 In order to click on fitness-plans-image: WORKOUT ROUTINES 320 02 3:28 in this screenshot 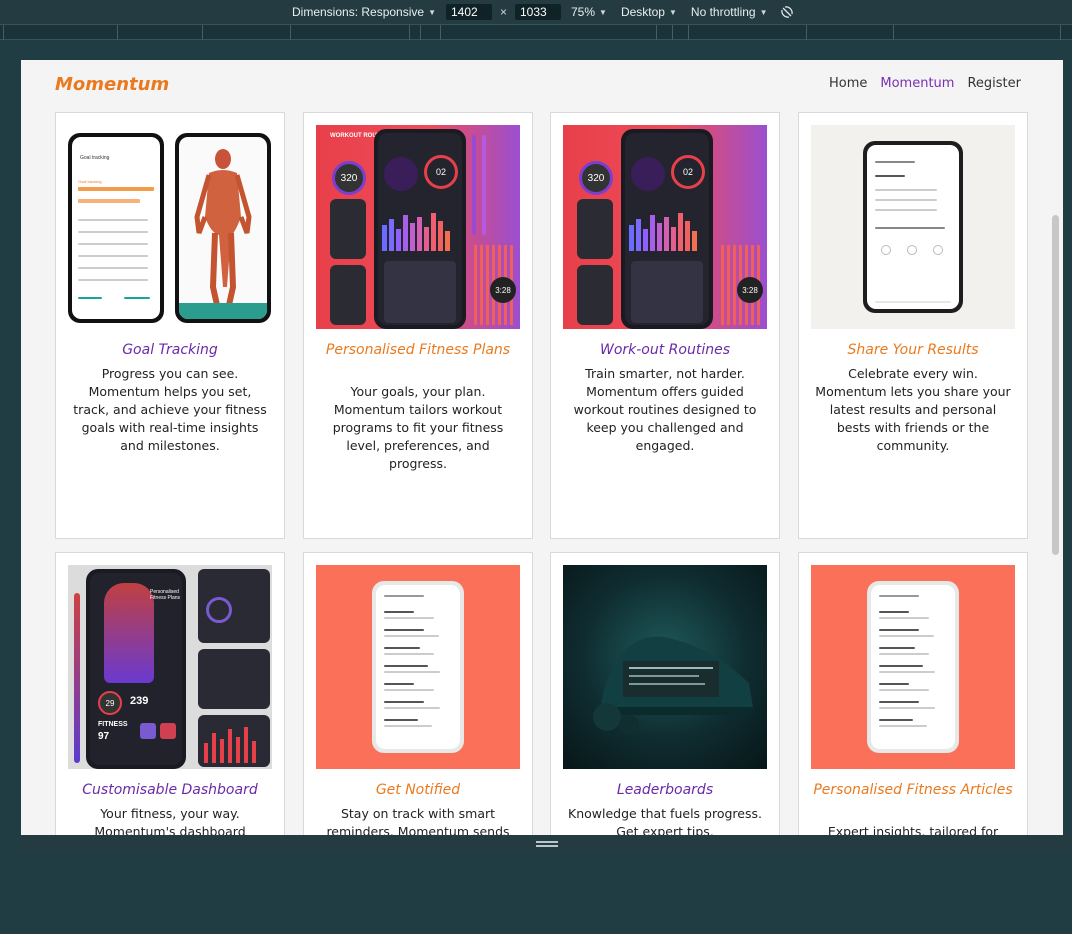, I will do `click(418, 227)`.